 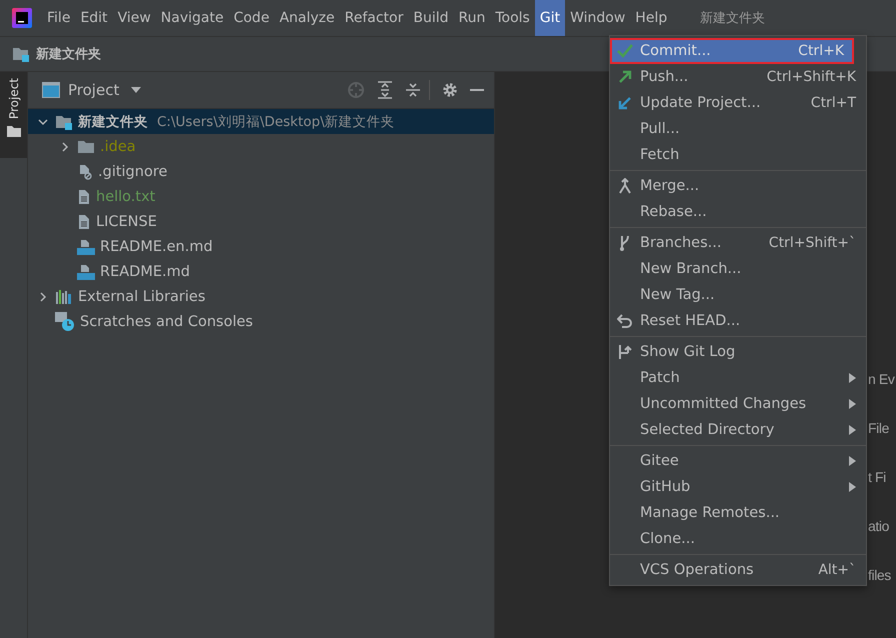 I want to click on menu-option: Update Project... Ctrl+T, so click(x=738, y=103).